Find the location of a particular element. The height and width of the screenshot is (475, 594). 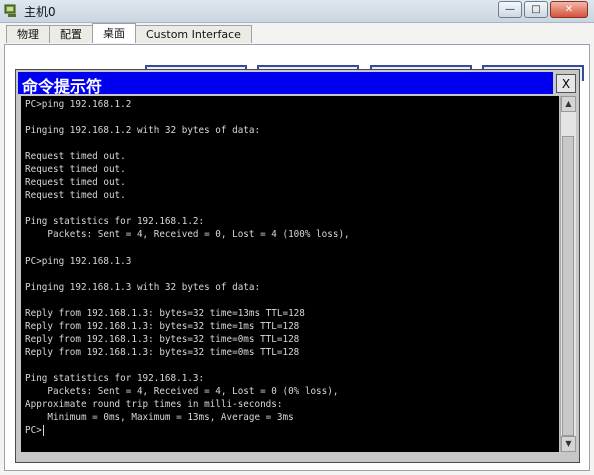

tab-desktop: 桌面 is located at coordinates (114, 33).